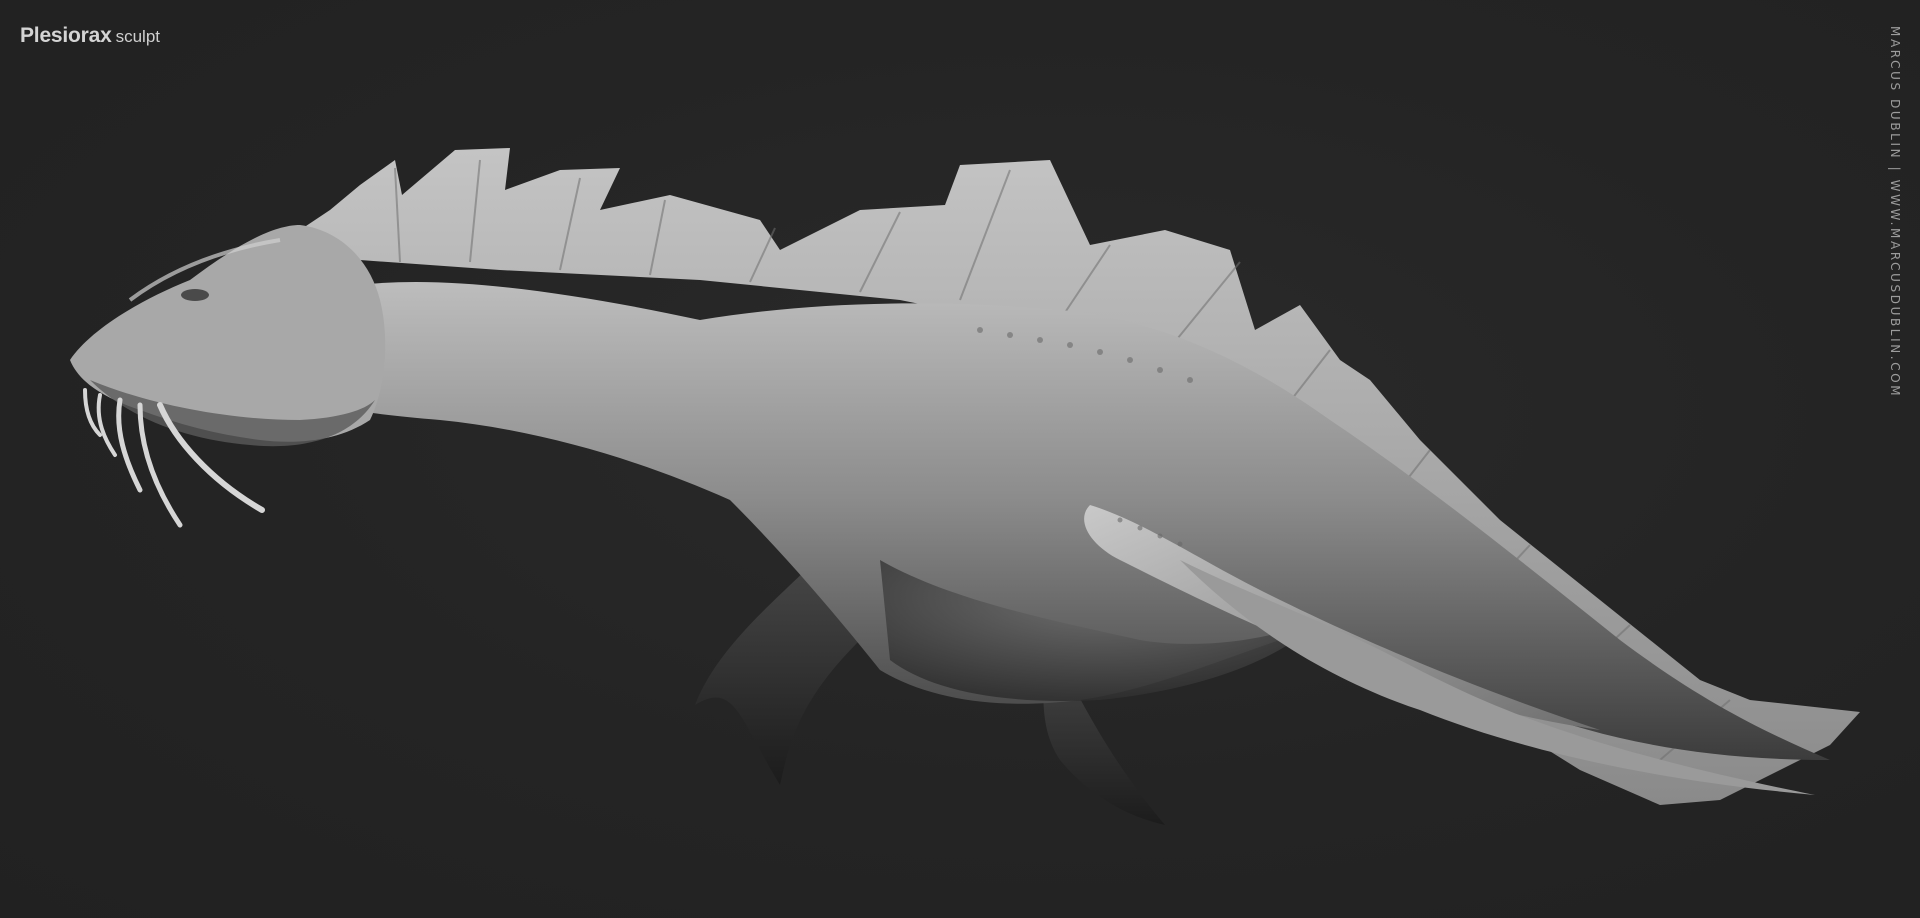 This screenshot has height=918, width=1920. What do you see at coordinates (138, 36) in the screenshot?
I see `title-subtitle: sculpt` at bounding box center [138, 36].